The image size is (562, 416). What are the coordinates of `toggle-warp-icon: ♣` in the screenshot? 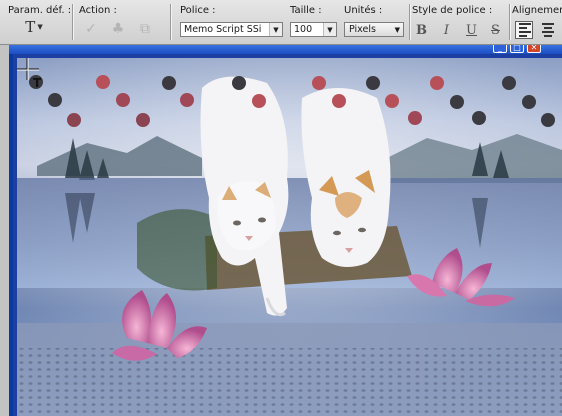 It's located at (118, 29).